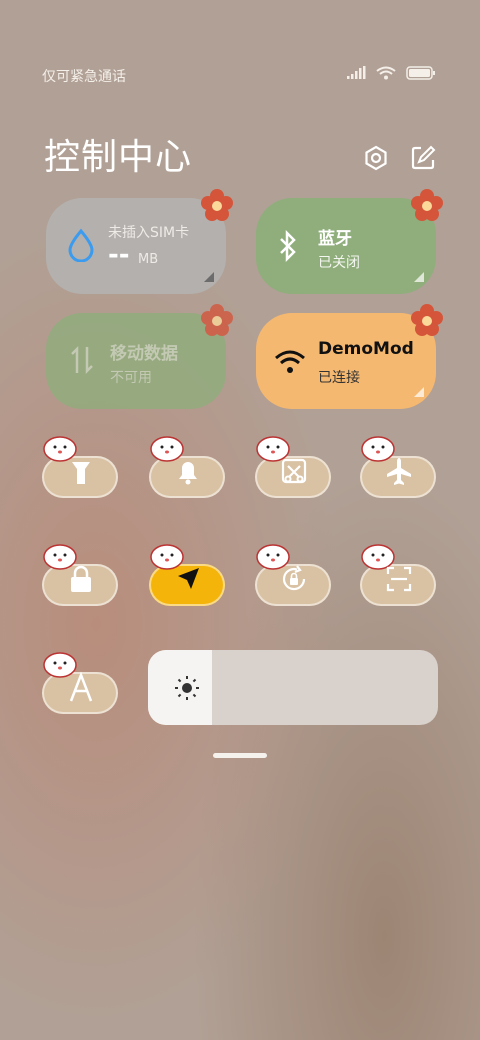 Image resolution: width=480 pixels, height=1040 pixels. I want to click on mobile-data-label: 移动数据, so click(144, 354).